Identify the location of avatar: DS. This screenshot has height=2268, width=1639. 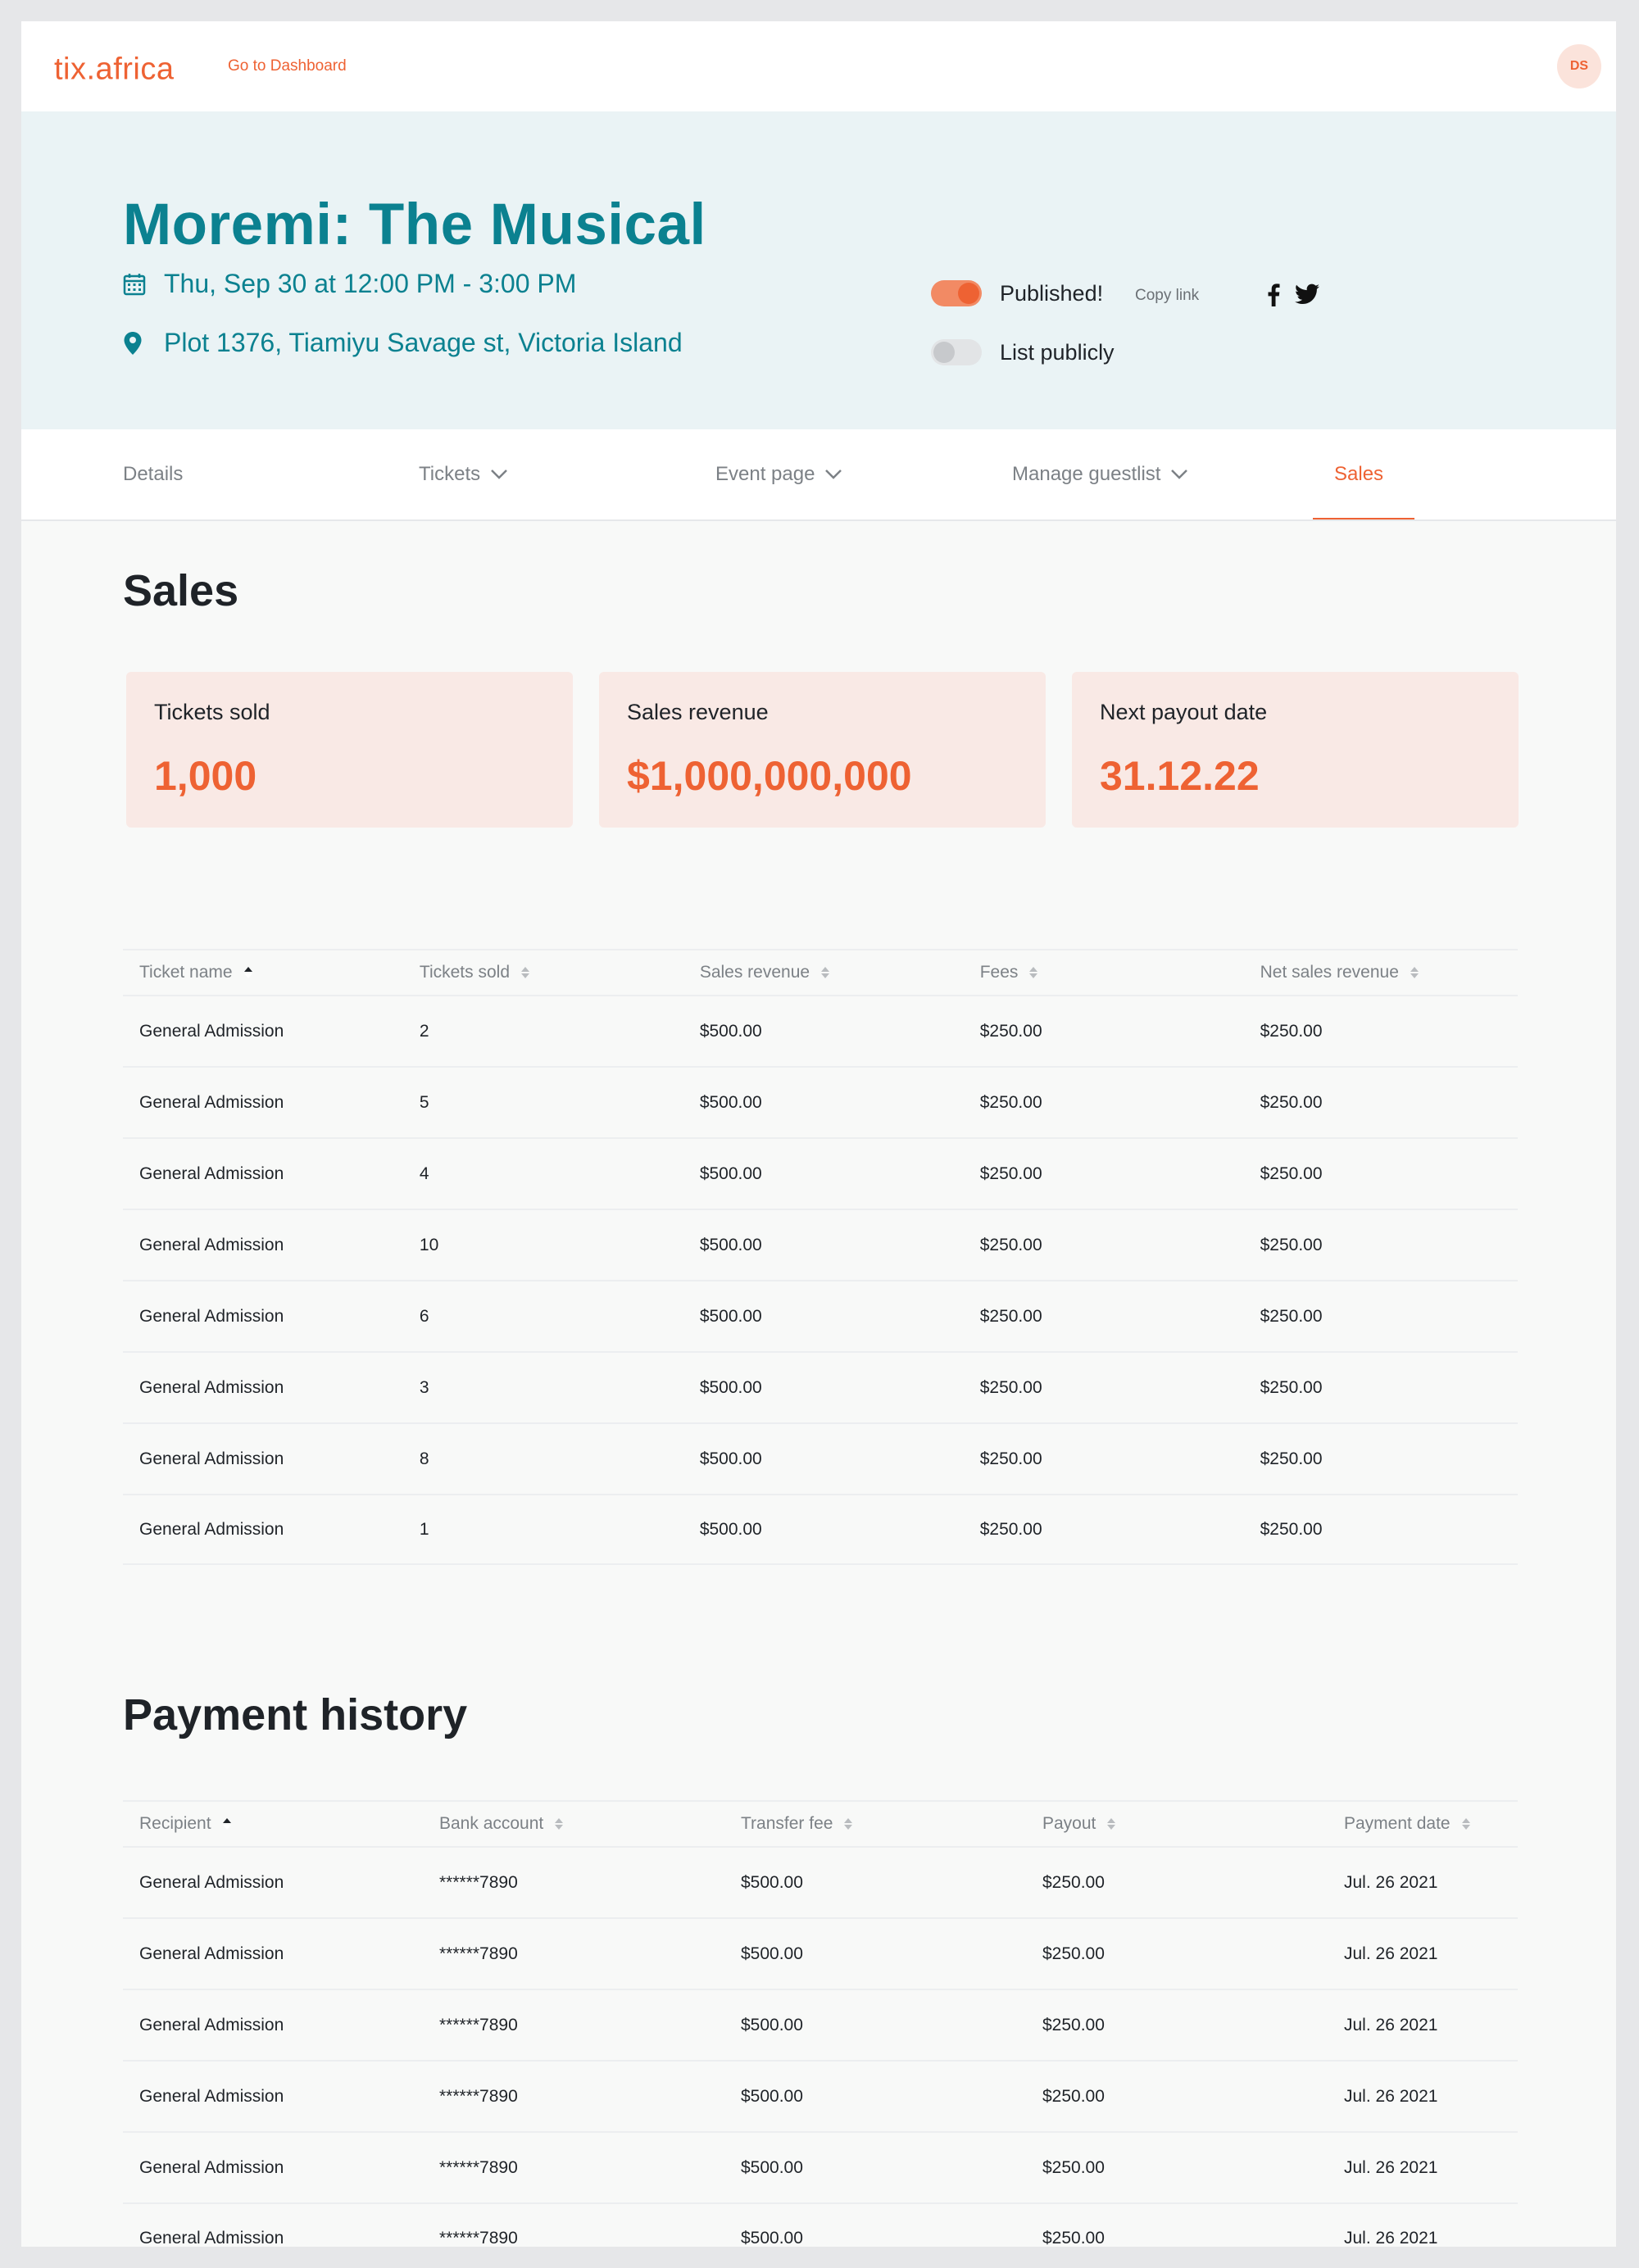
(1579, 66).